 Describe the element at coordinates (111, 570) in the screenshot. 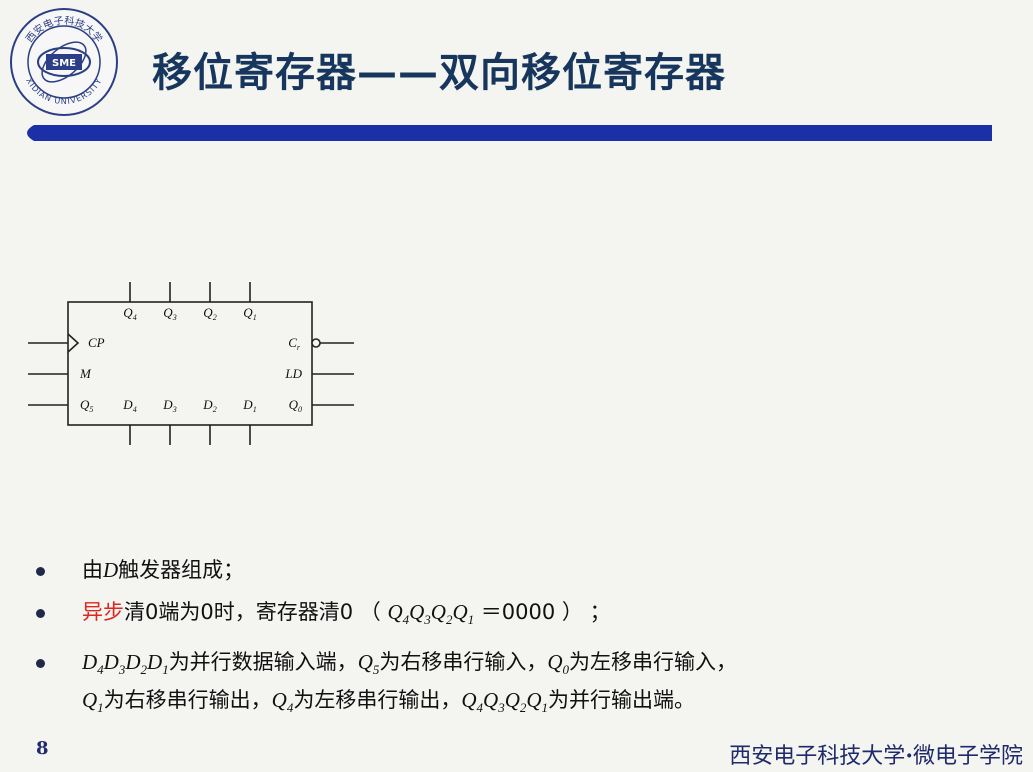

I see `variable: D` at that location.